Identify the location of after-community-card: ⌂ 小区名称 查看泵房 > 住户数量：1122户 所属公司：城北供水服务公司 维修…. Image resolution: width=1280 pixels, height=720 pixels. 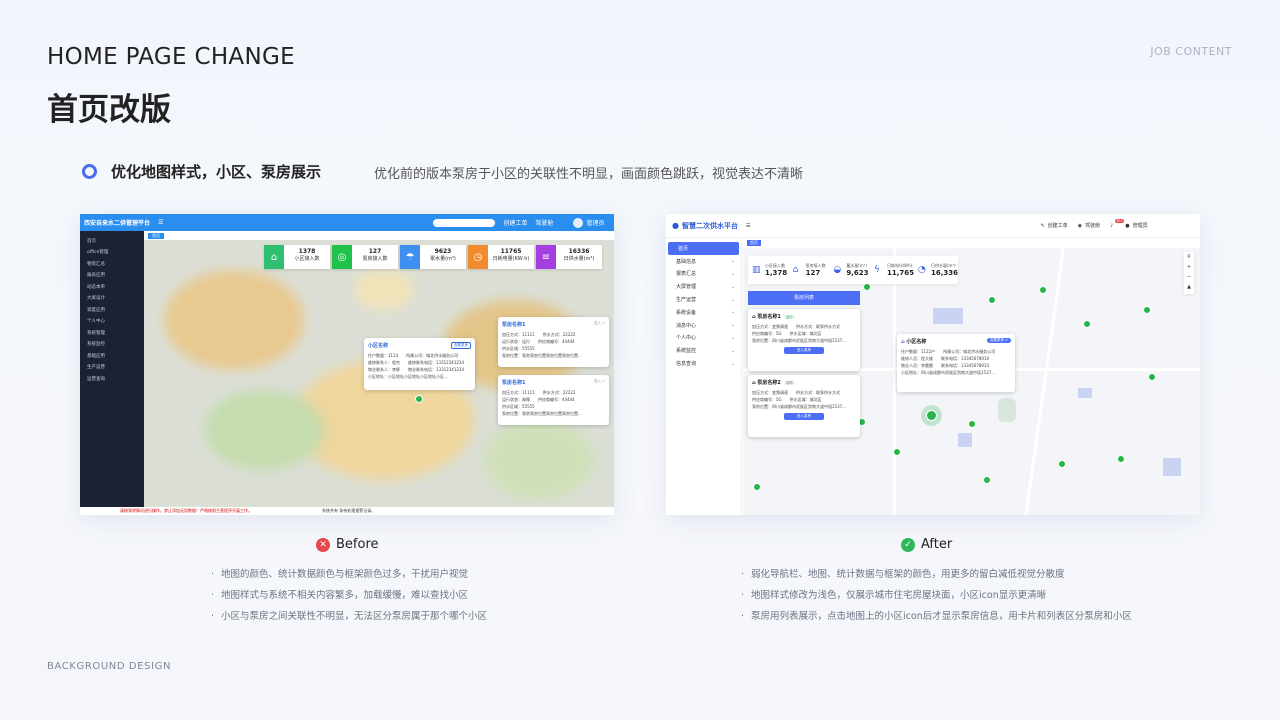
(956, 363).